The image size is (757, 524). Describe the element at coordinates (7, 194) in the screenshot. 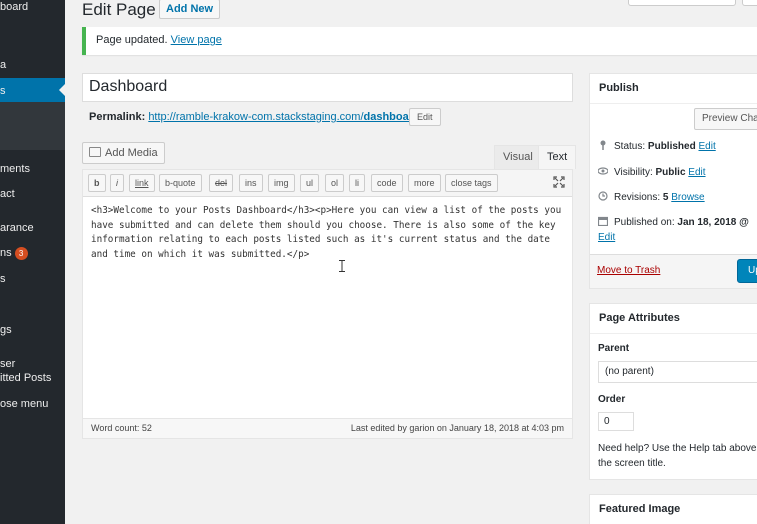

I see `sidebar-item-contact: act` at that location.